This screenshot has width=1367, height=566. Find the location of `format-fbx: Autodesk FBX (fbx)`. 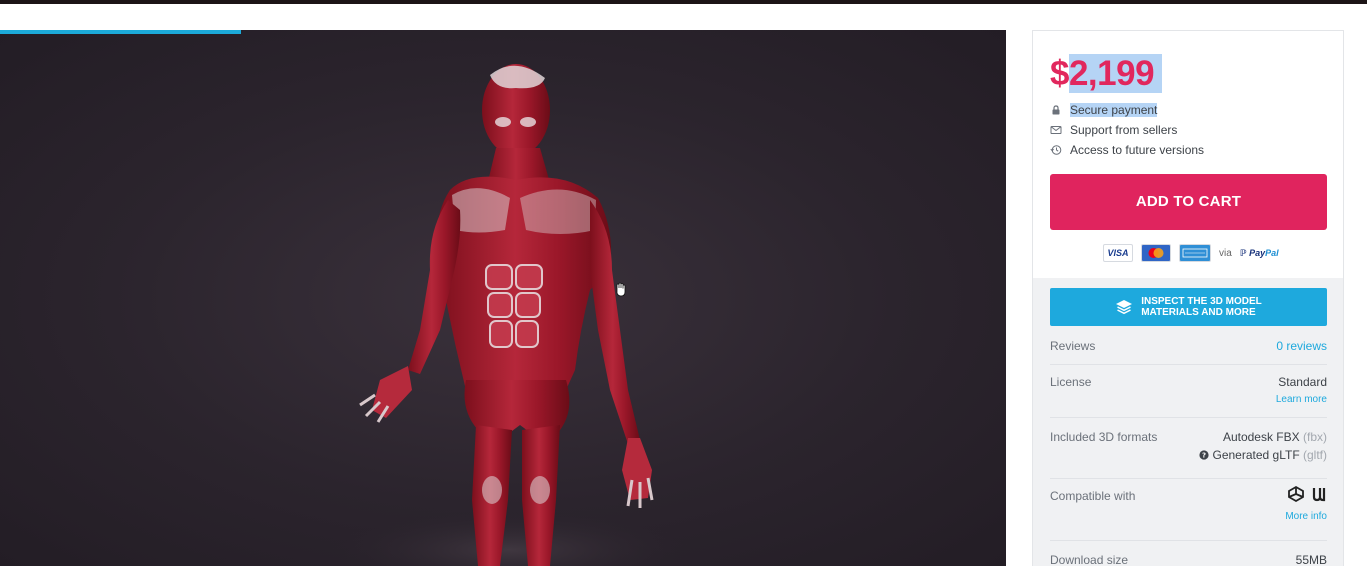

format-fbx: Autodesk FBX (fbx) is located at coordinates (1274, 437).